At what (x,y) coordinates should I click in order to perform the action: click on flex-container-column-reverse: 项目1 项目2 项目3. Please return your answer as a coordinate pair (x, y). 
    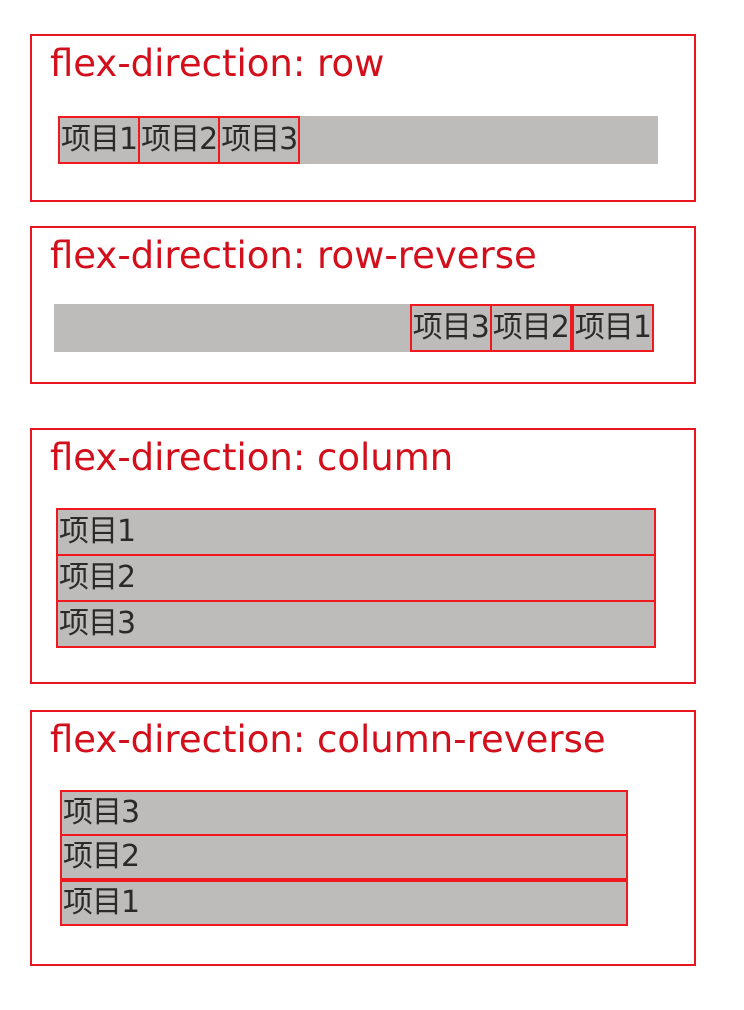
    Looking at the image, I should click on (344, 858).